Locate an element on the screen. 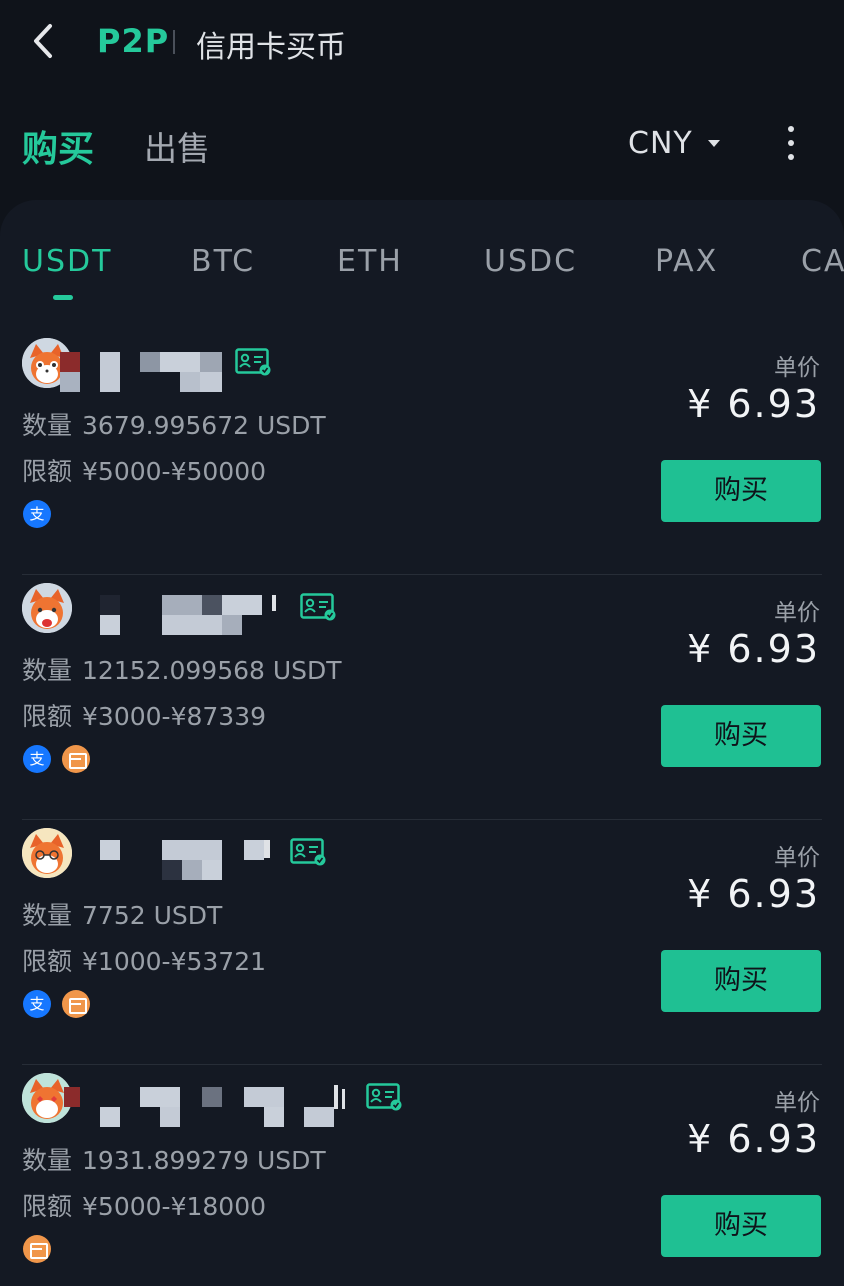  currency-selector: CNY is located at coordinates (660, 143).